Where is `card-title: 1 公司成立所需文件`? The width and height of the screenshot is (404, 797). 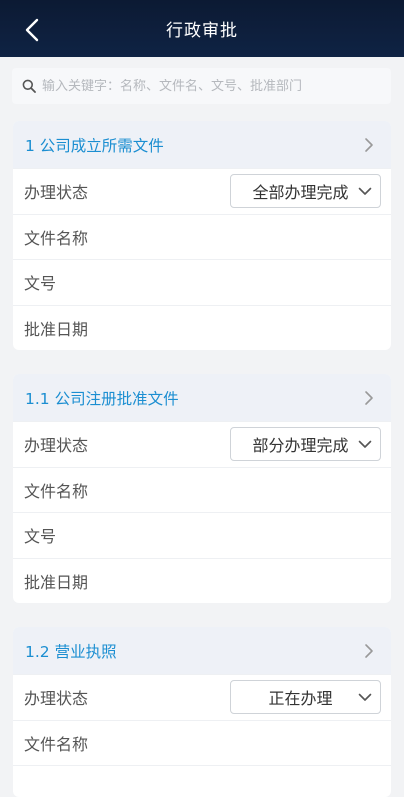 card-title: 1 公司成立所需文件 is located at coordinates (94, 145).